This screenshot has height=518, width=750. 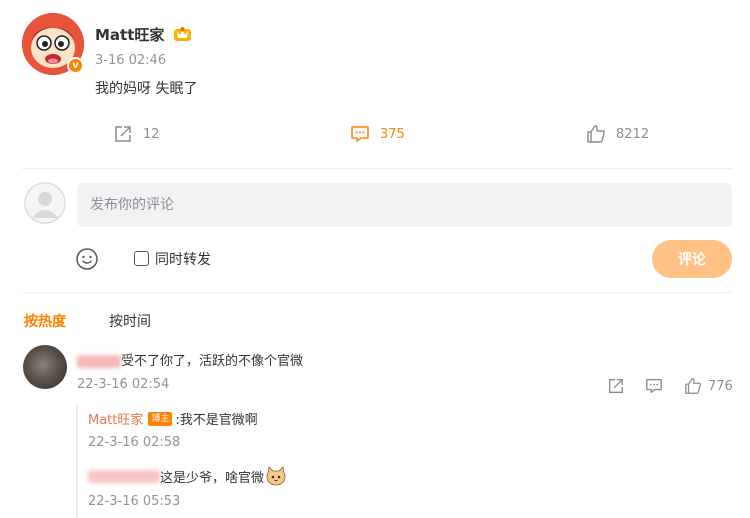 I want to click on reply-thread-bar, so click(x=77, y=461).